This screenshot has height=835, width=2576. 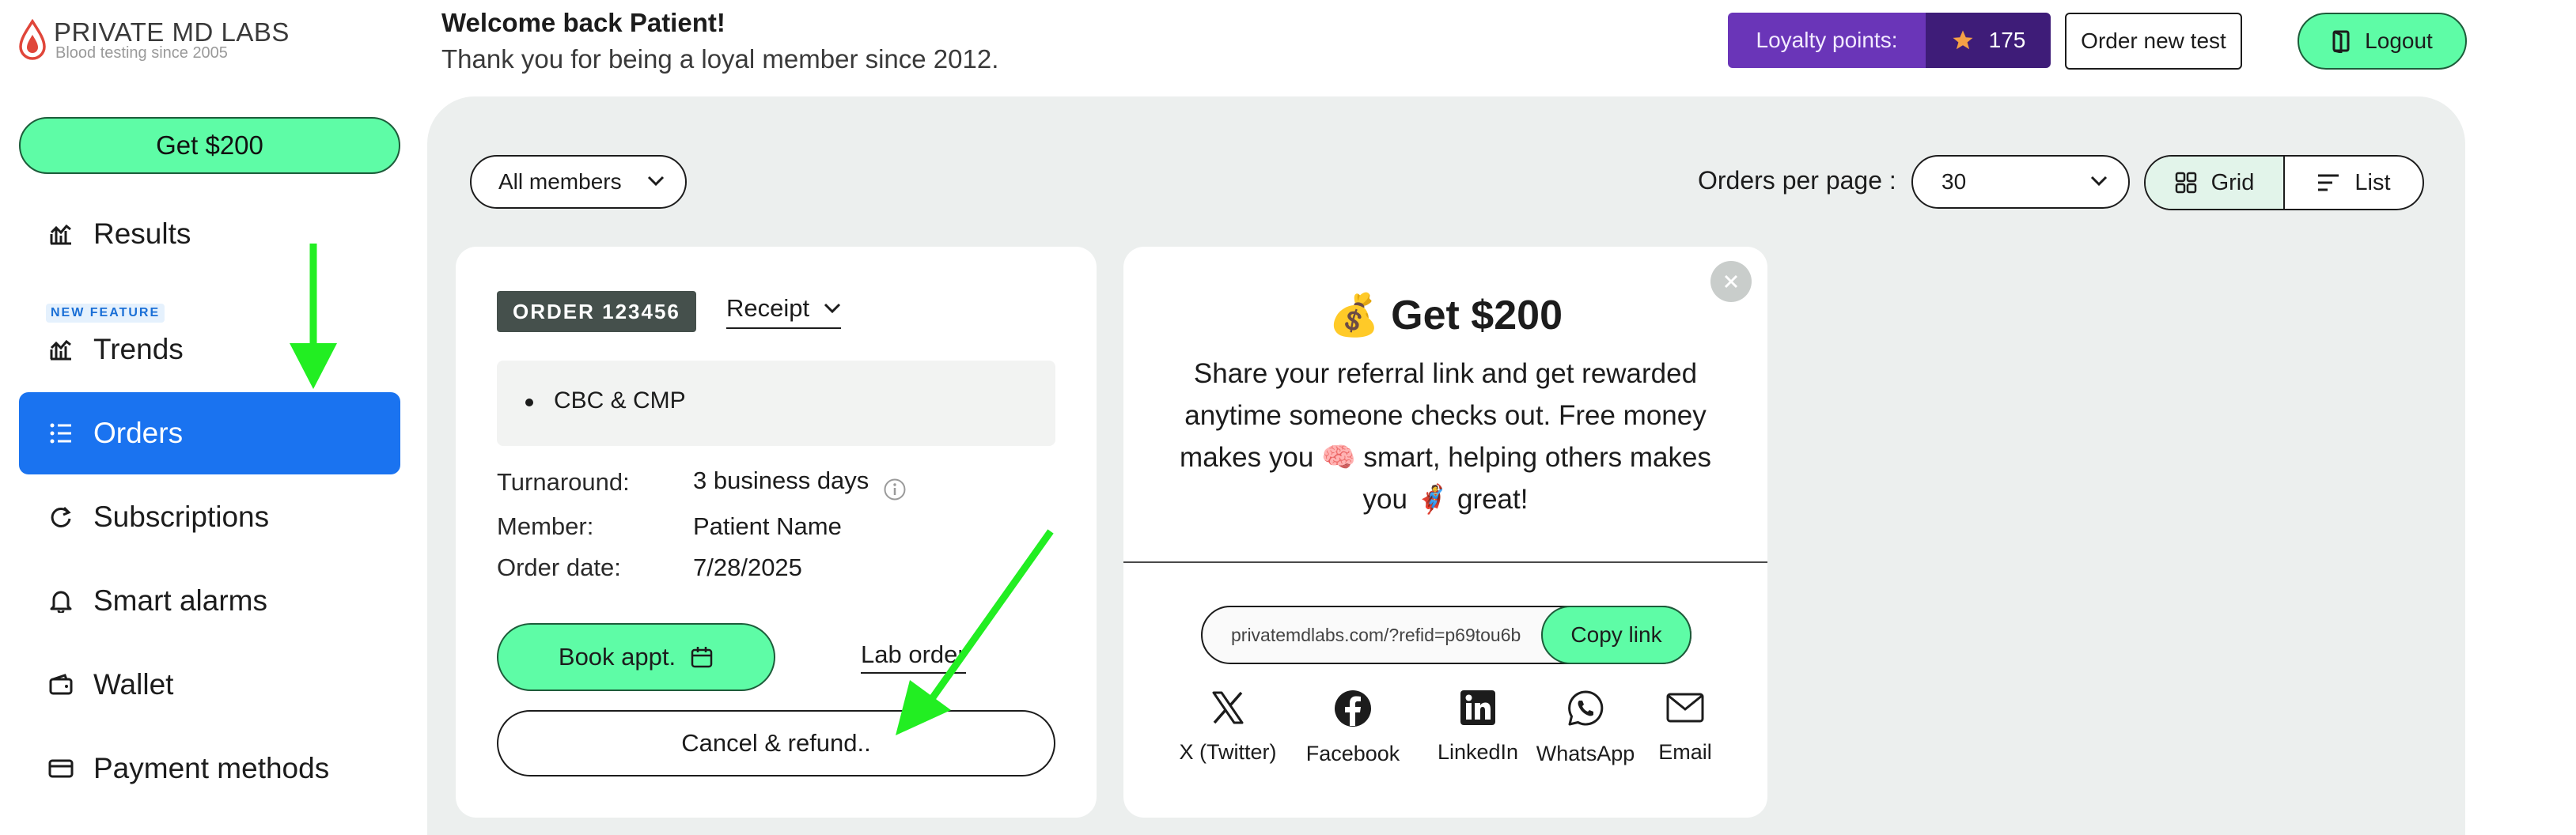 I want to click on credit-card-icon, so click(x=60, y=769).